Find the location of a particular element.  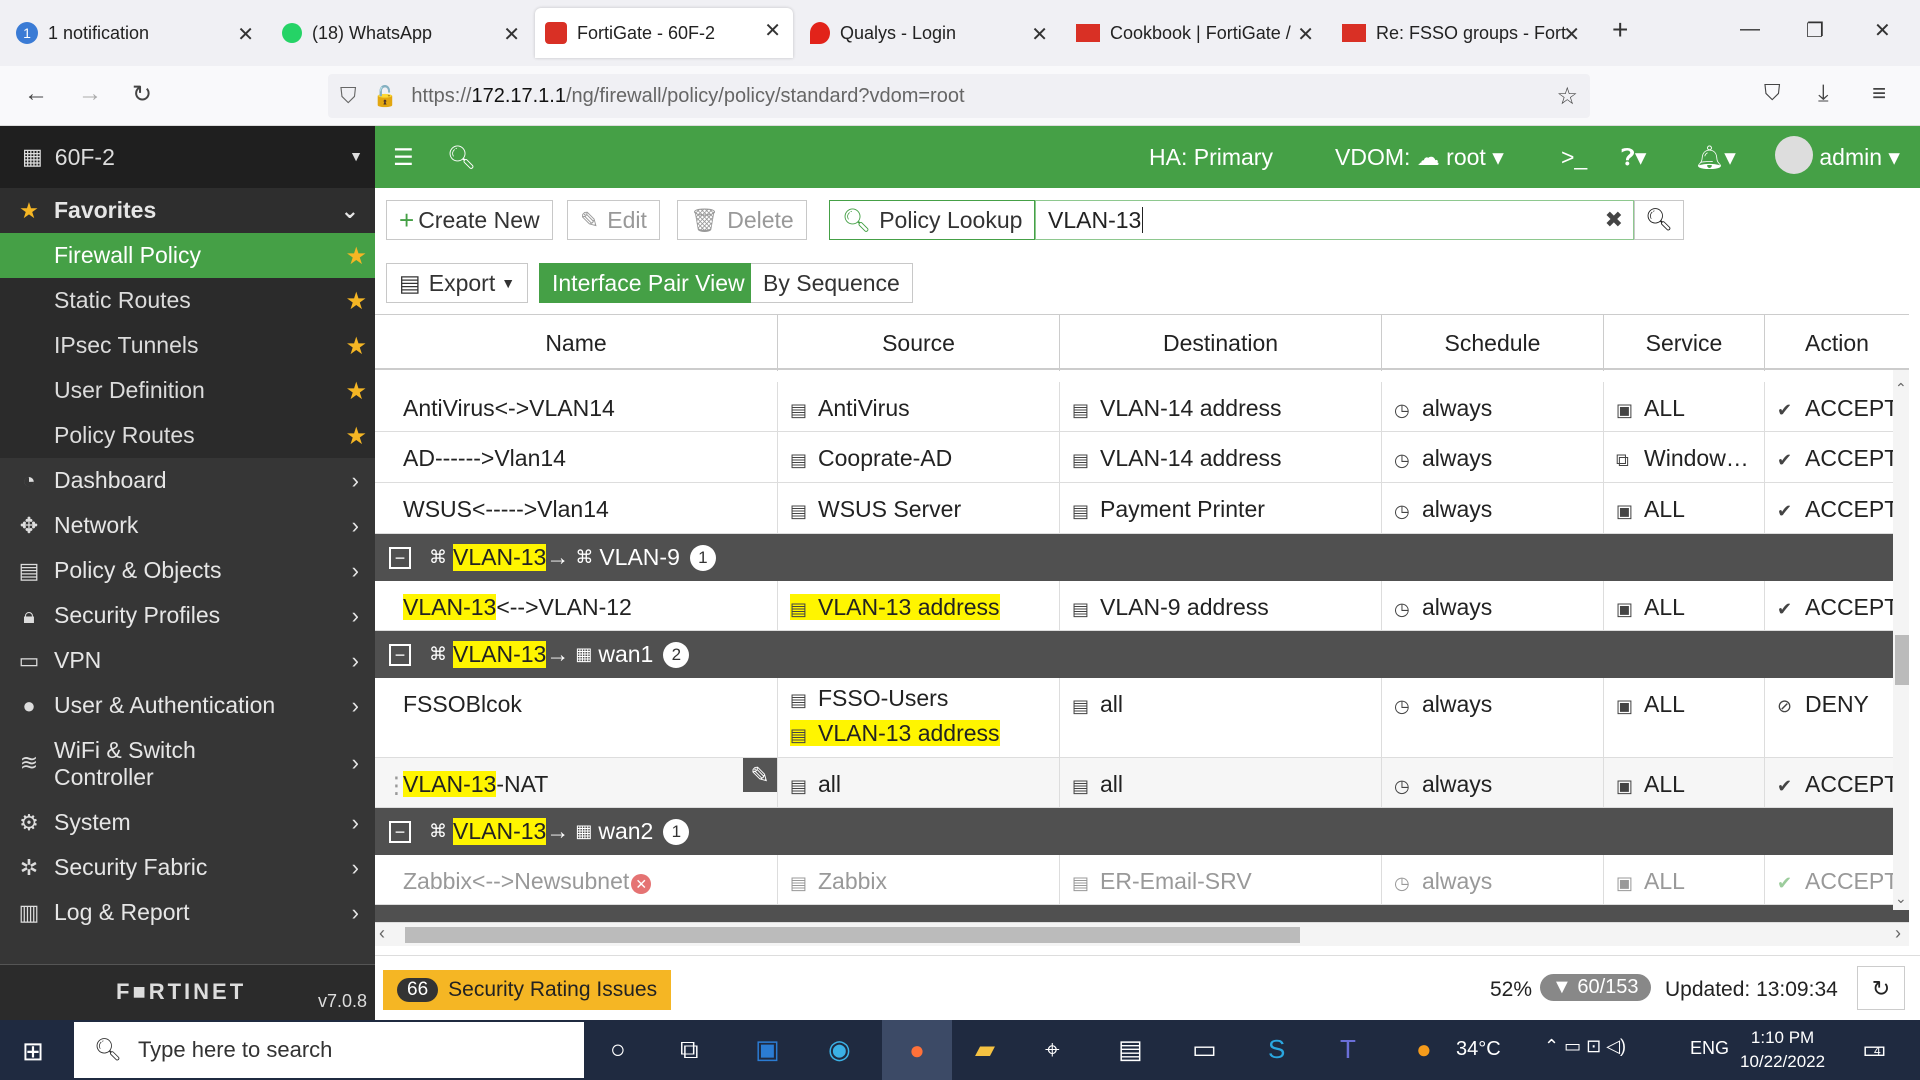

interface-pair-group: − ⌘ VLAN-13 → ⌘ VLAN-9 1 is located at coordinates (1142, 557).